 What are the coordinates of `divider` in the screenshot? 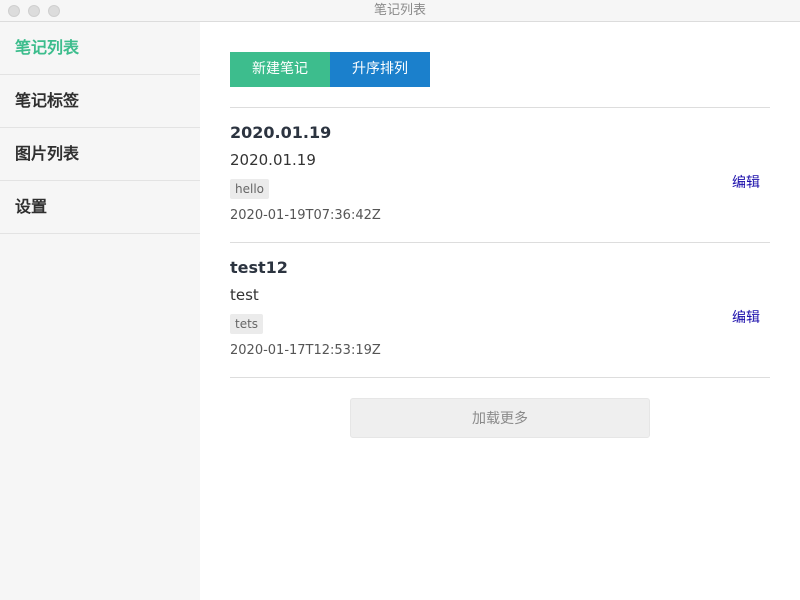 It's located at (500, 377).